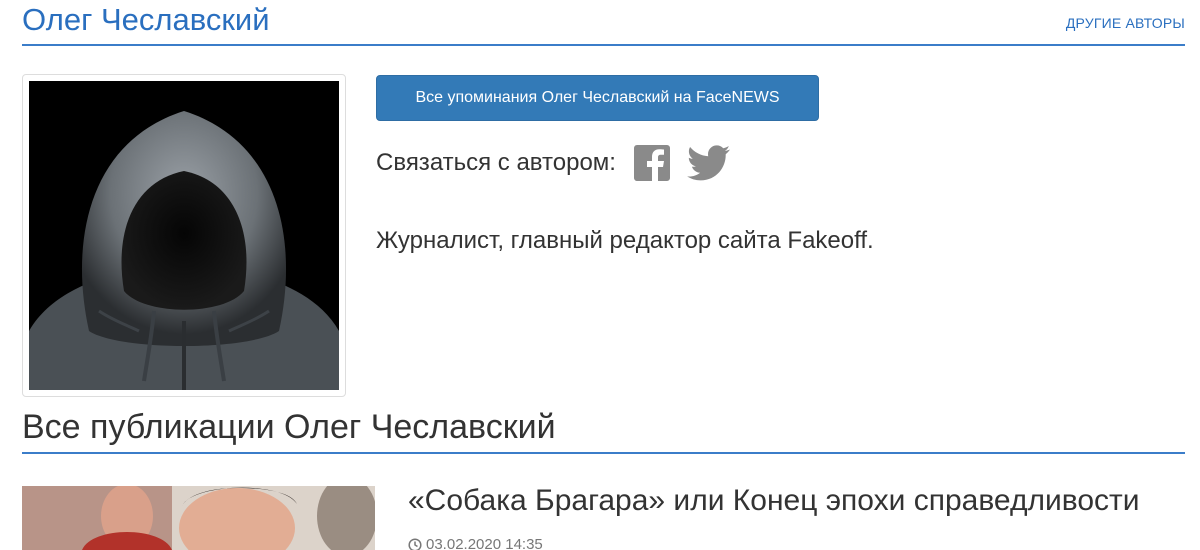 This screenshot has width=1200, height=550. What do you see at coordinates (652, 163) in the screenshot?
I see `facebook-icon` at bounding box center [652, 163].